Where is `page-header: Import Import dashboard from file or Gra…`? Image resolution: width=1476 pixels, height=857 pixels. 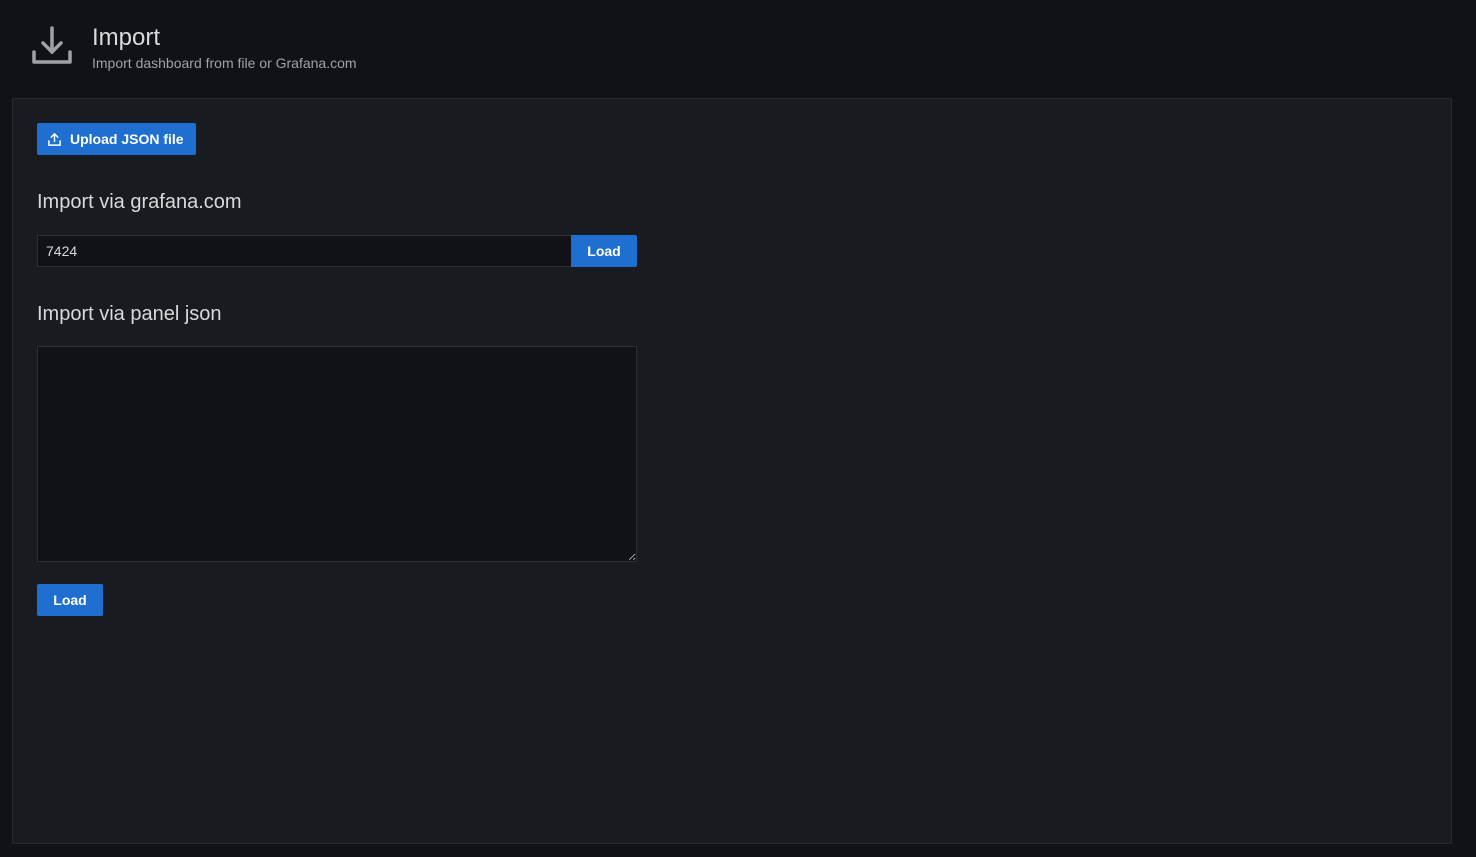 page-header: Import Import dashboard from file or Gra… is located at coordinates (738, 49).